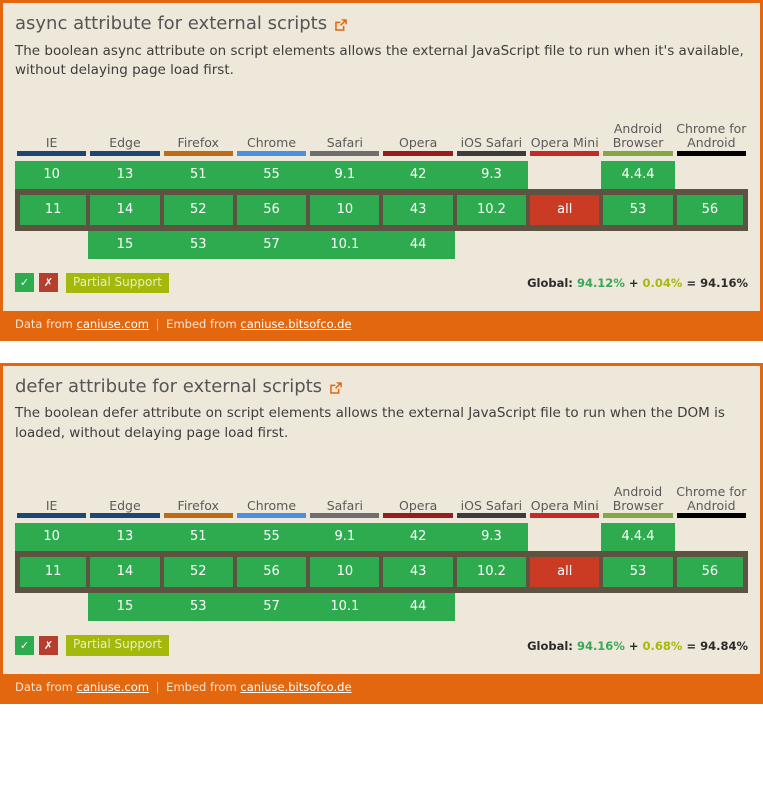 This screenshot has width=763, height=797. I want to click on browser-header-ios-safari: iOS Safari, so click(491, 485).